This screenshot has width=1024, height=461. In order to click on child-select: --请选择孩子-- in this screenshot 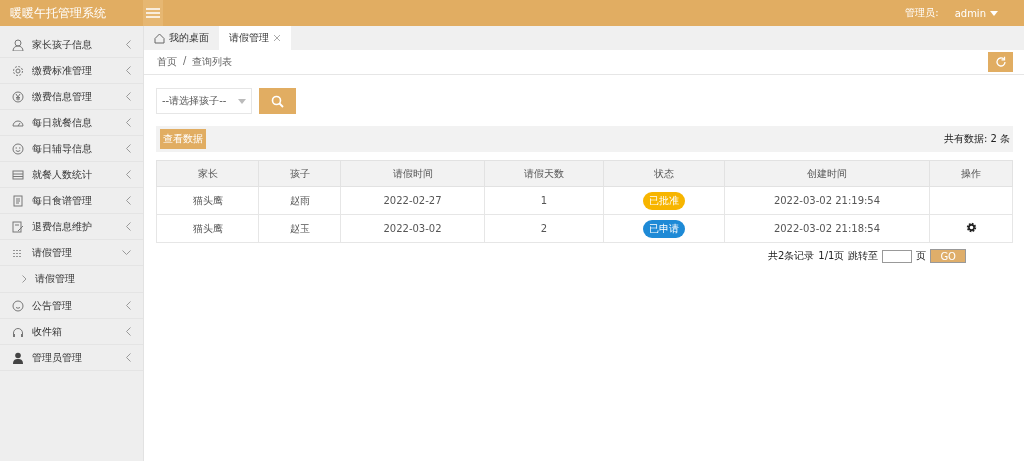, I will do `click(204, 101)`.